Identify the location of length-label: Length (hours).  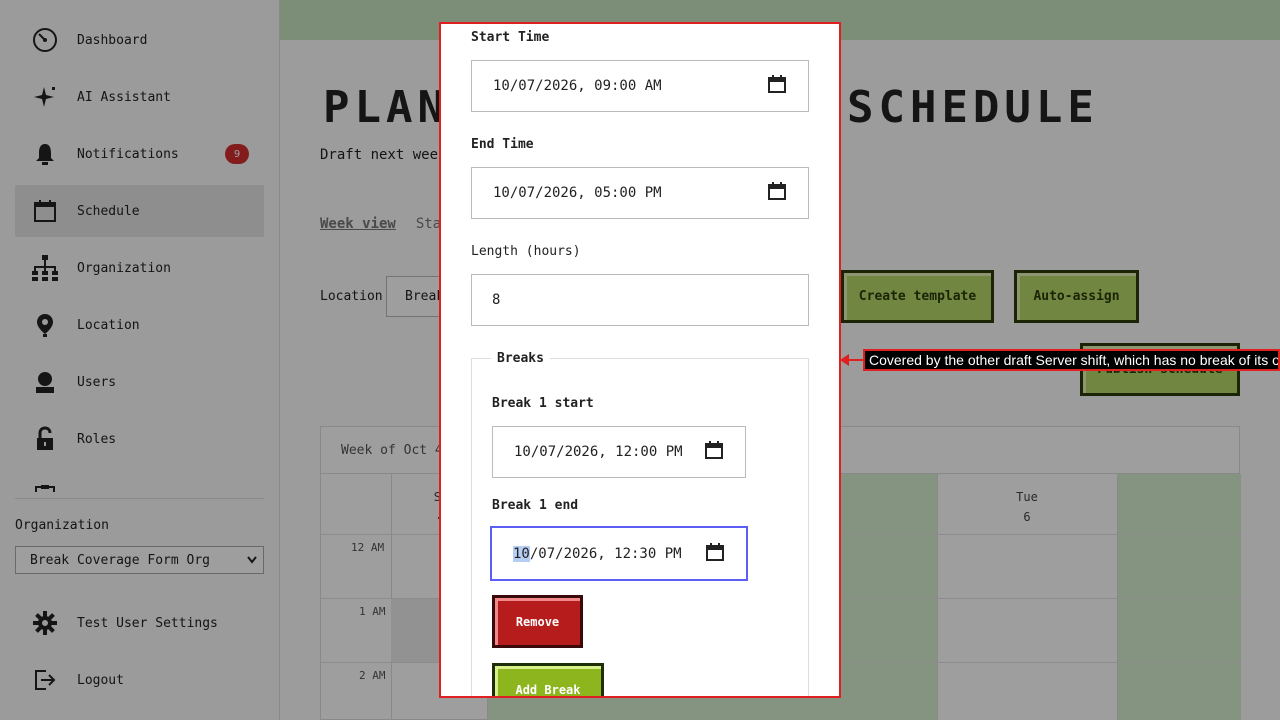
(526, 251).